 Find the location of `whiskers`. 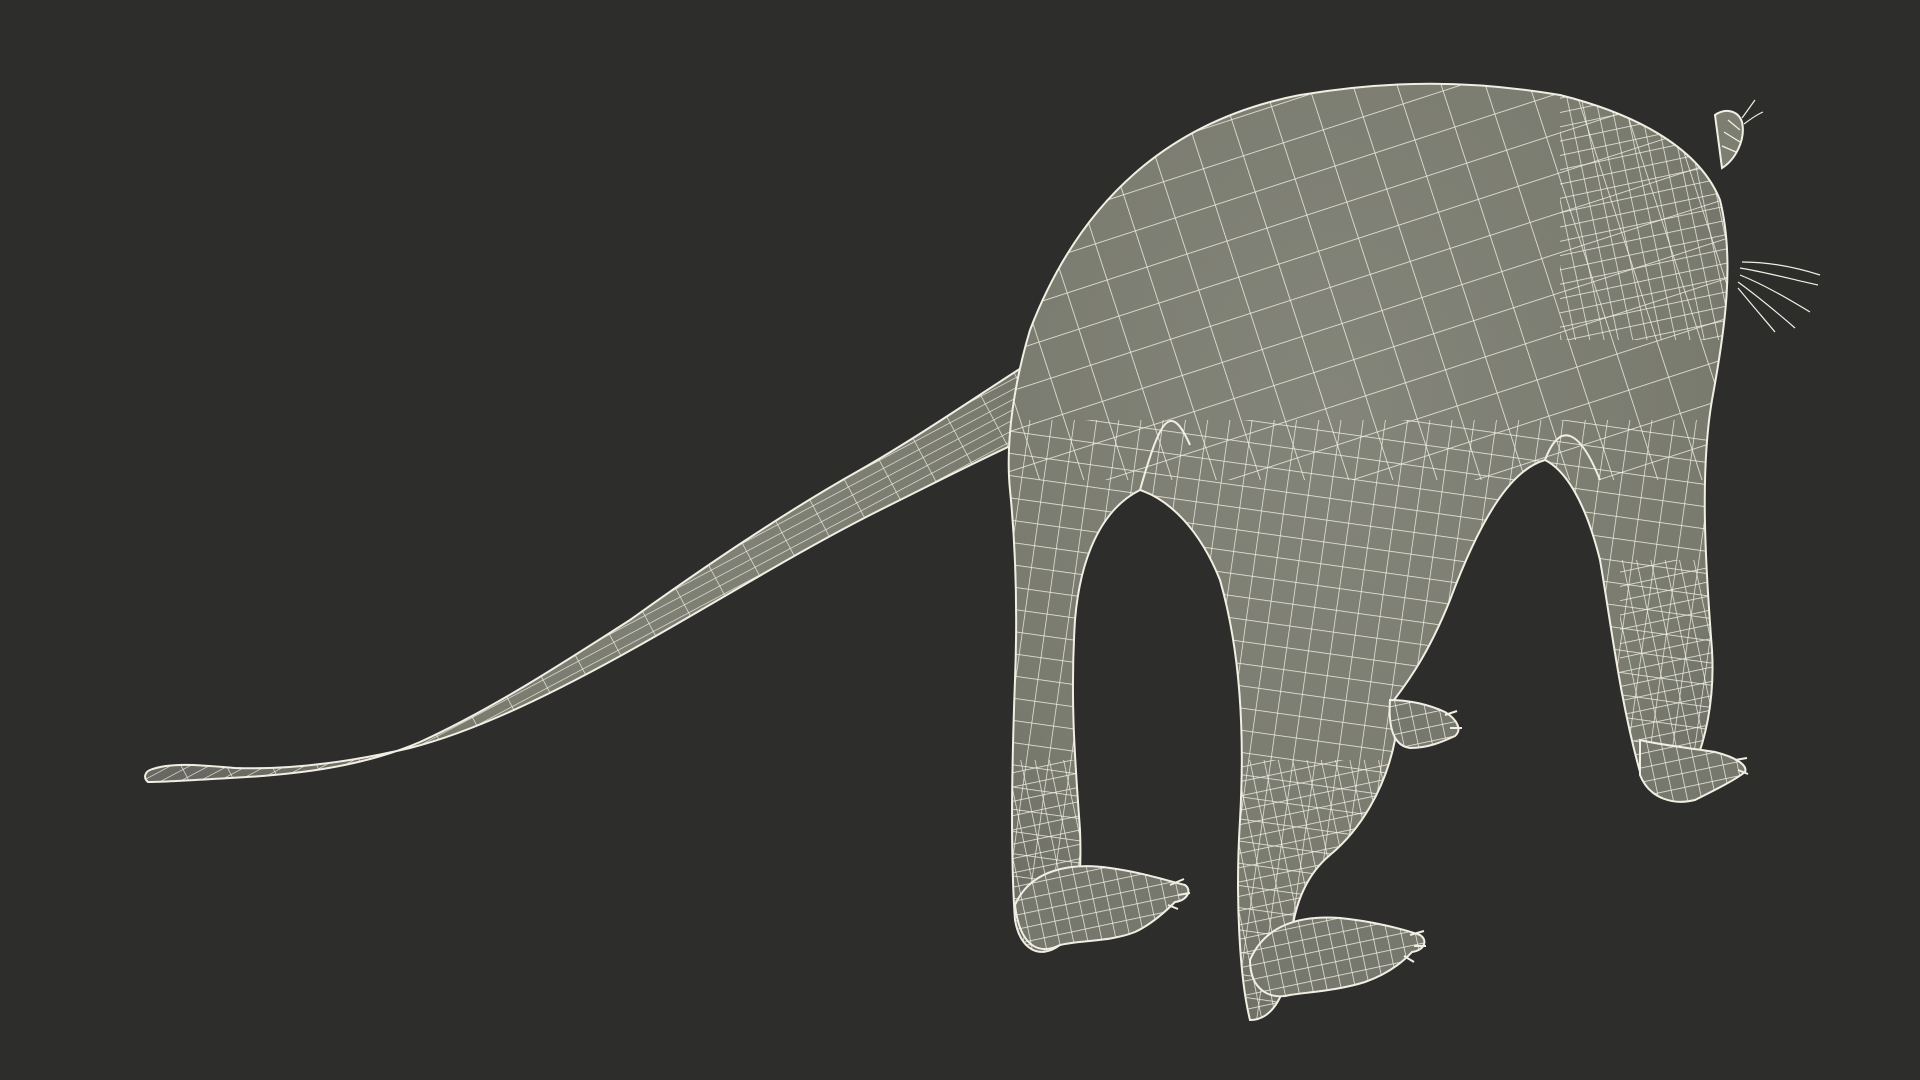

whiskers is located at coordinates (1779, 216).